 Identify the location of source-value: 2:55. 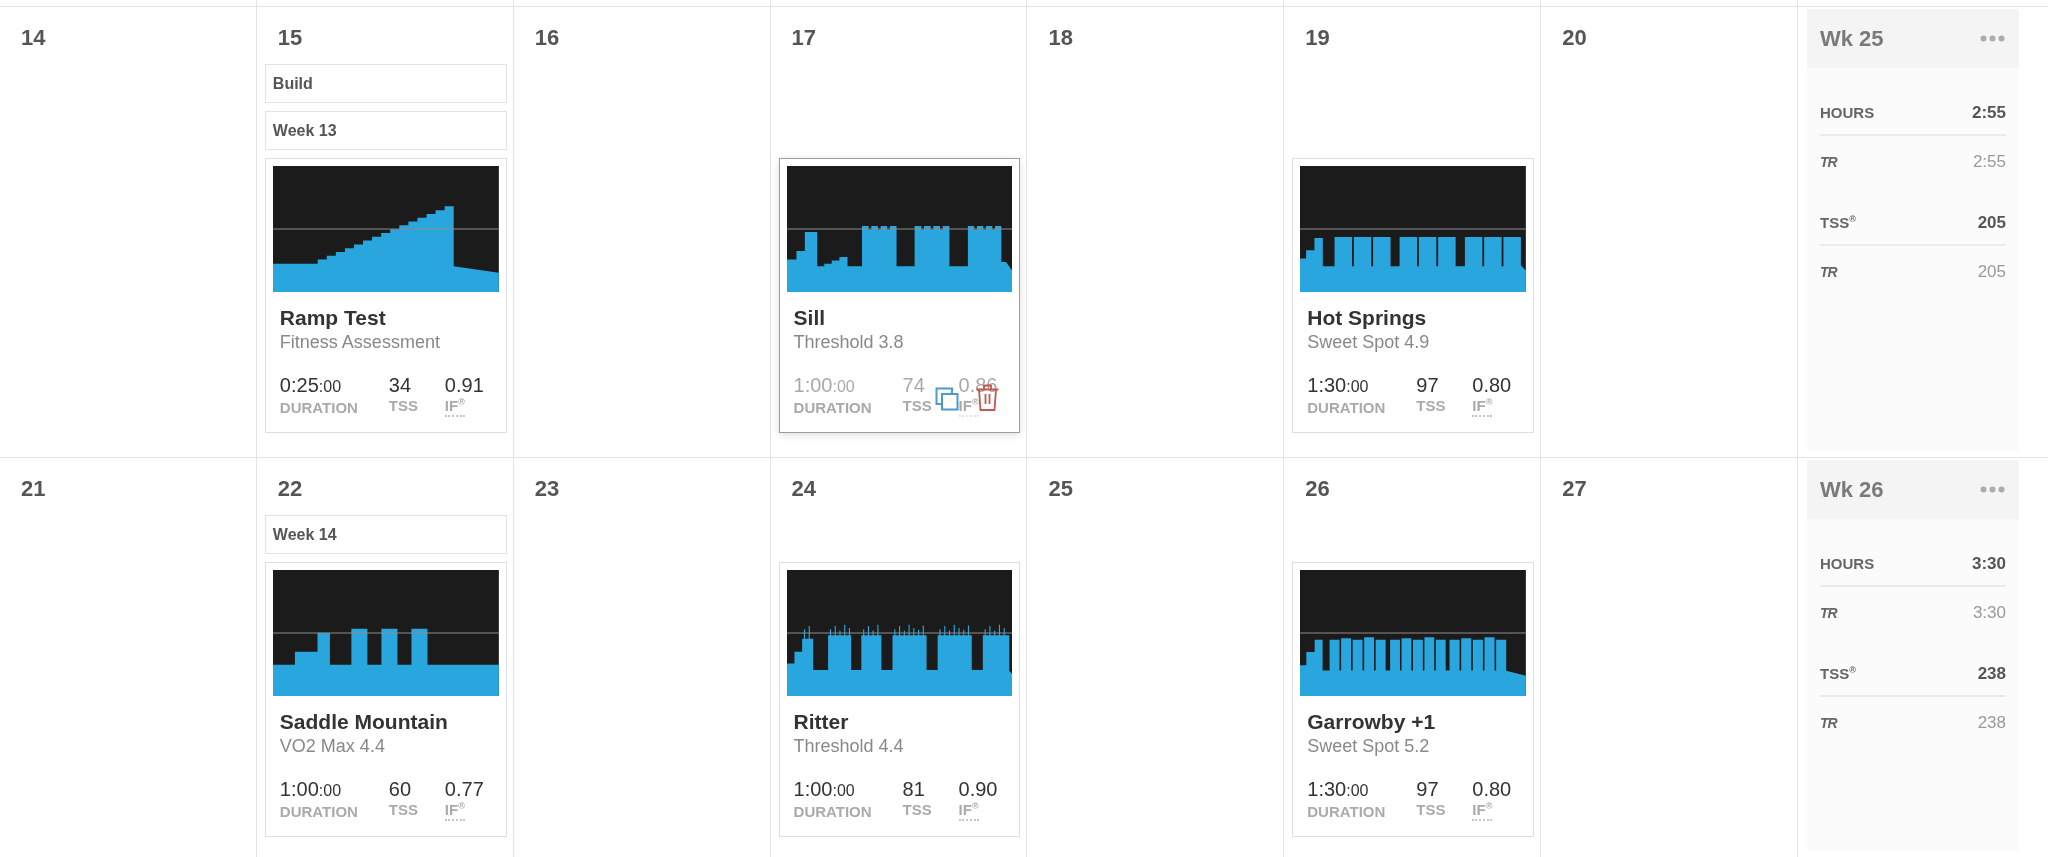
(1989, 162).